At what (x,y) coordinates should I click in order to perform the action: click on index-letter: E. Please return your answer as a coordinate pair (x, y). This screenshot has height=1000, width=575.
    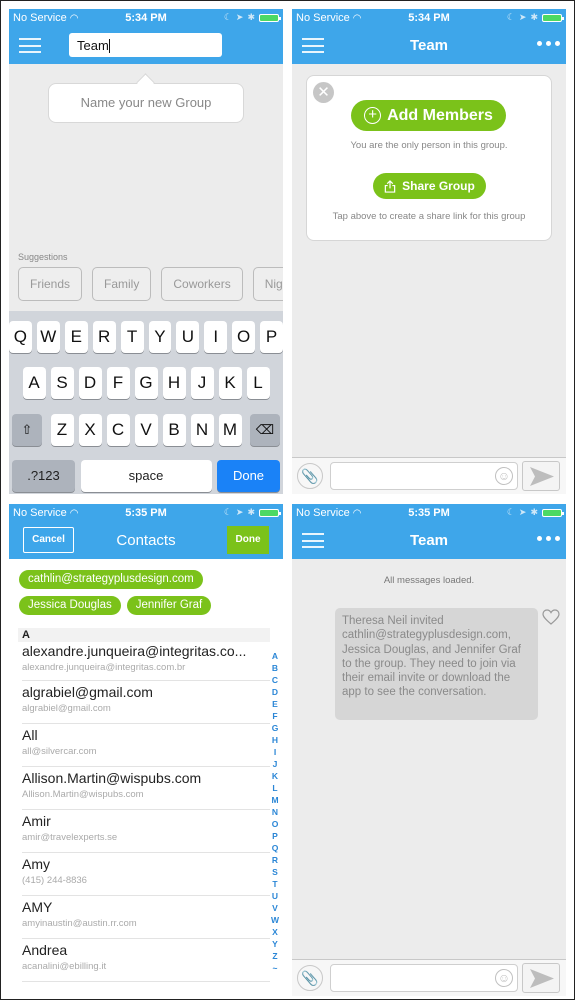
    Looking at the image, I should click on (275, 704).